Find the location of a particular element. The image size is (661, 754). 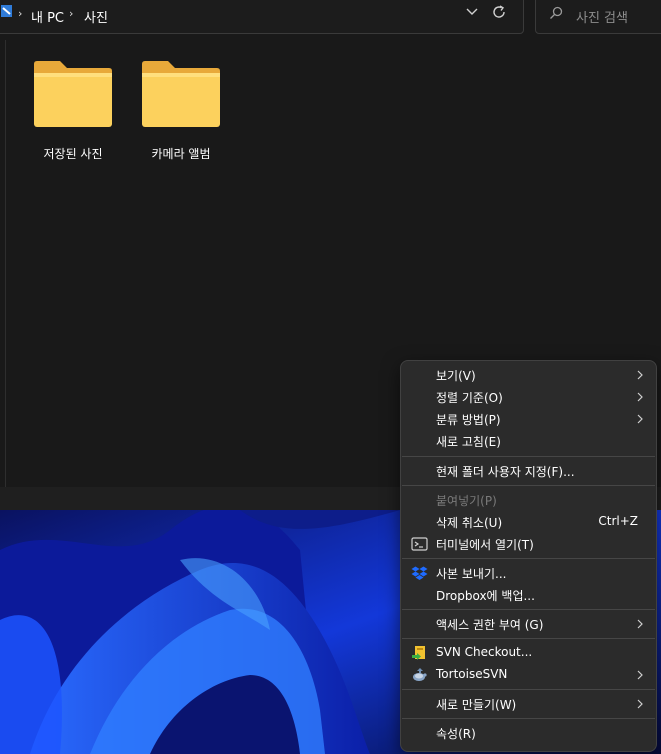

folder-label: 저장된 사진 is located at coordinates (73, 154).